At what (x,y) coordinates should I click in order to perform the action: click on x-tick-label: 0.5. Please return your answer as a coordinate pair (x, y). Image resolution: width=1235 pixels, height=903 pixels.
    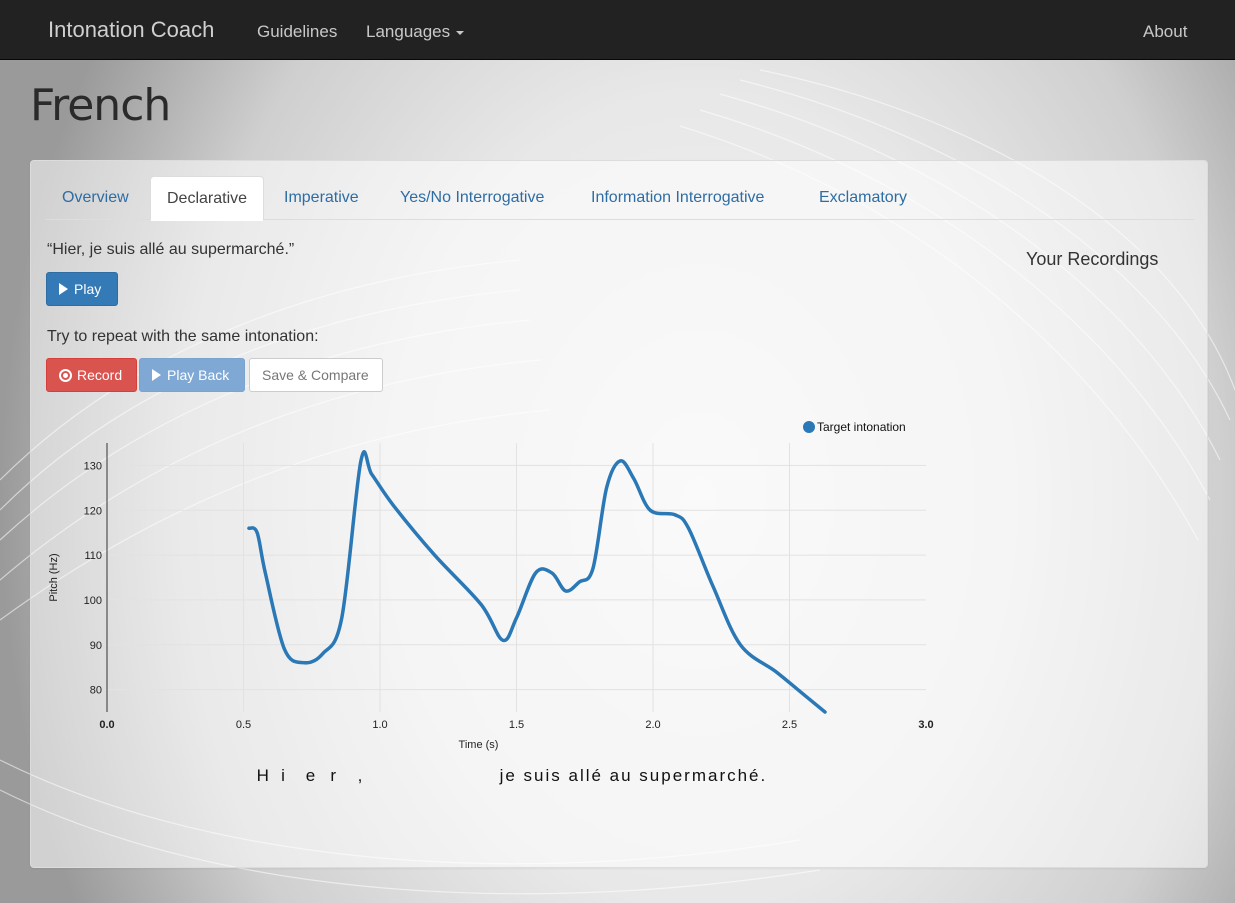
    Looking at the image, I should click on (243, 725).